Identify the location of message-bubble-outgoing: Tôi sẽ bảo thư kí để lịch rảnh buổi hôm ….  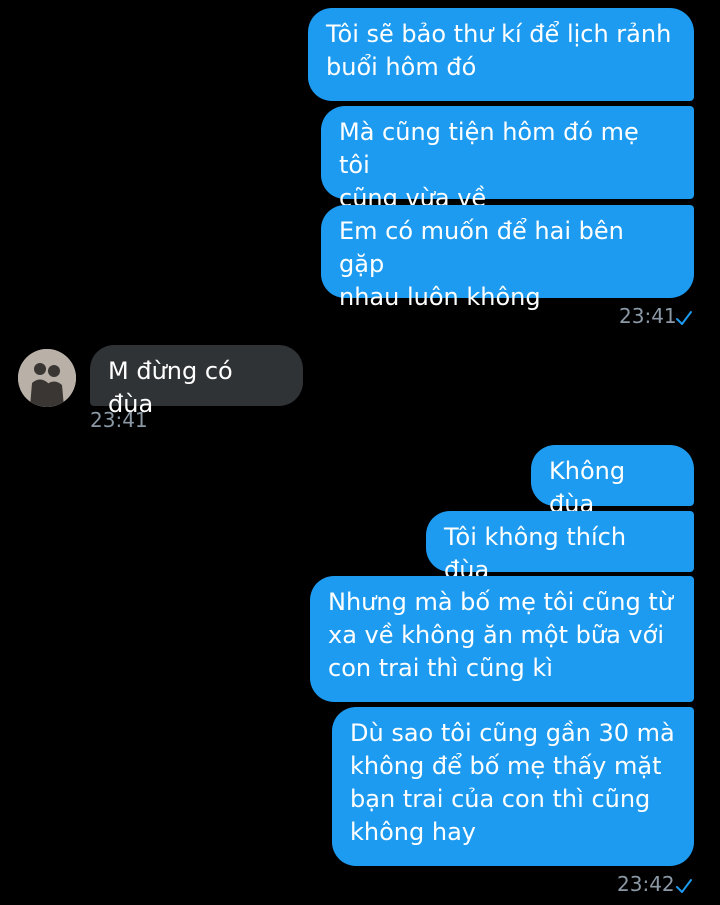
(501, 54).